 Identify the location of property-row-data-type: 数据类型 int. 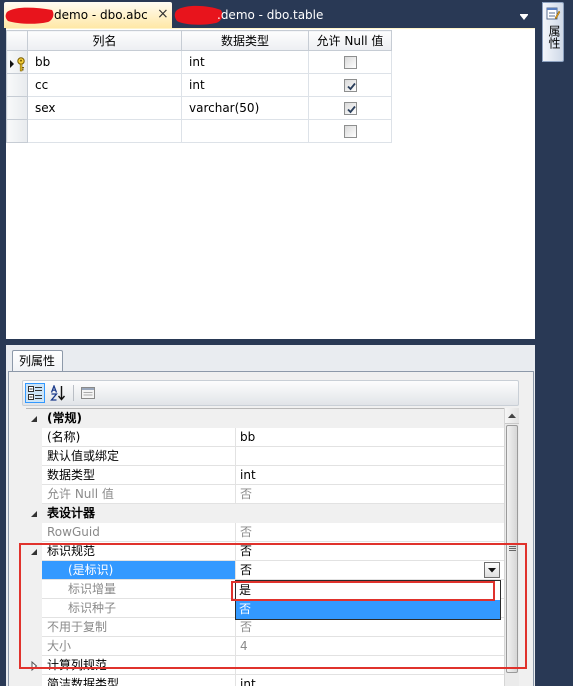
(265, 475).